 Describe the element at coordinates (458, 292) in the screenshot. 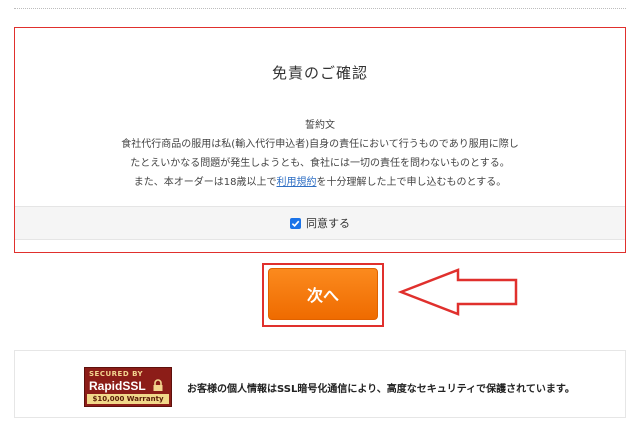

I see `left-arrow-icon` at that location.